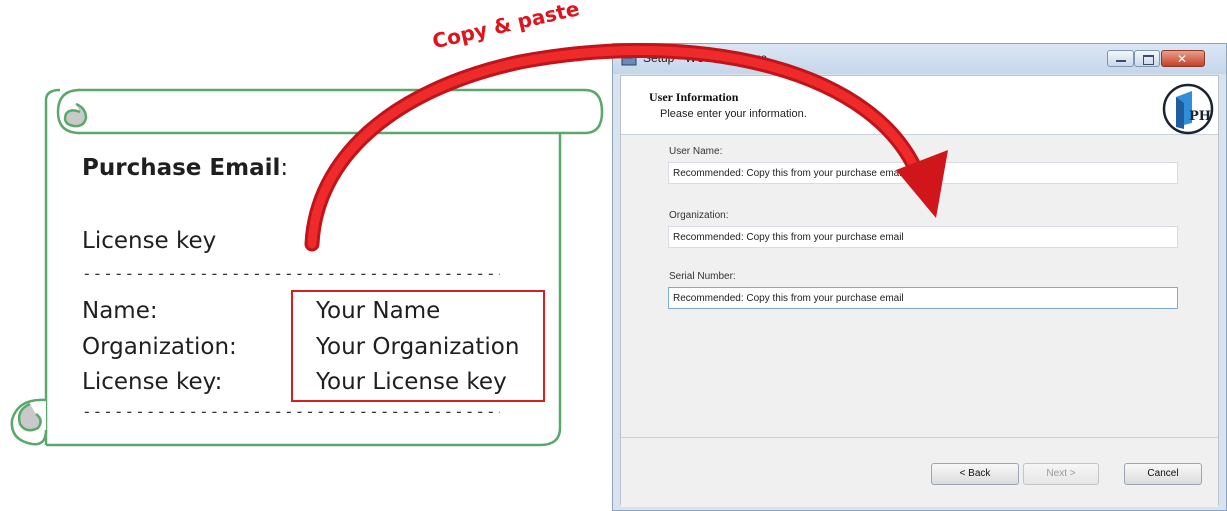 The image size is (1227, 511). Describe the element at coordinates (919, 472) in the screenshot. I see `wizard-footer: < Back Next > Cancel` at that location.